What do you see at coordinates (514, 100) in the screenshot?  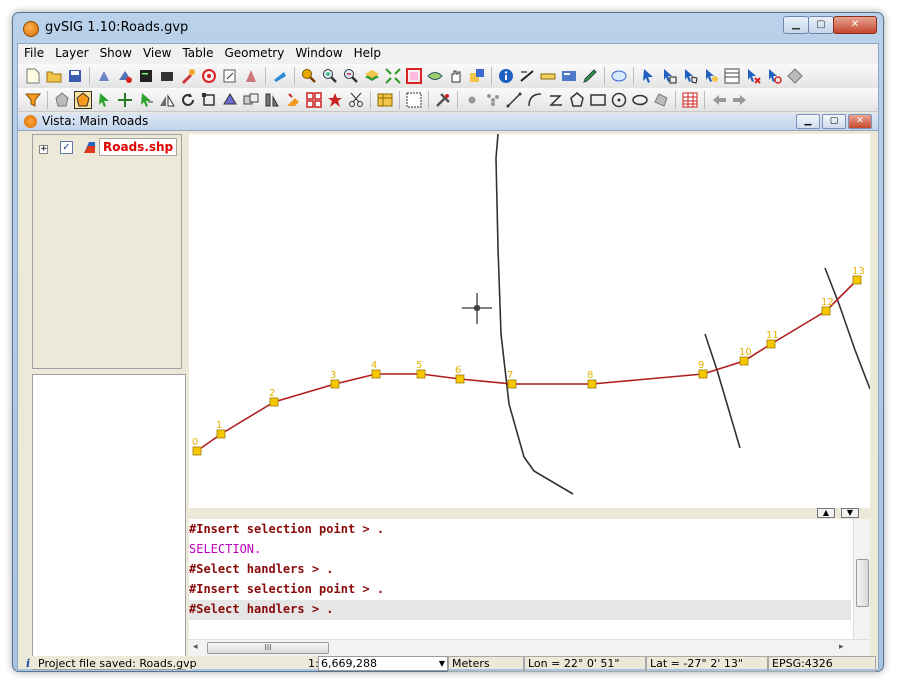 I see `line-icon` at bounding box center [514, 100].